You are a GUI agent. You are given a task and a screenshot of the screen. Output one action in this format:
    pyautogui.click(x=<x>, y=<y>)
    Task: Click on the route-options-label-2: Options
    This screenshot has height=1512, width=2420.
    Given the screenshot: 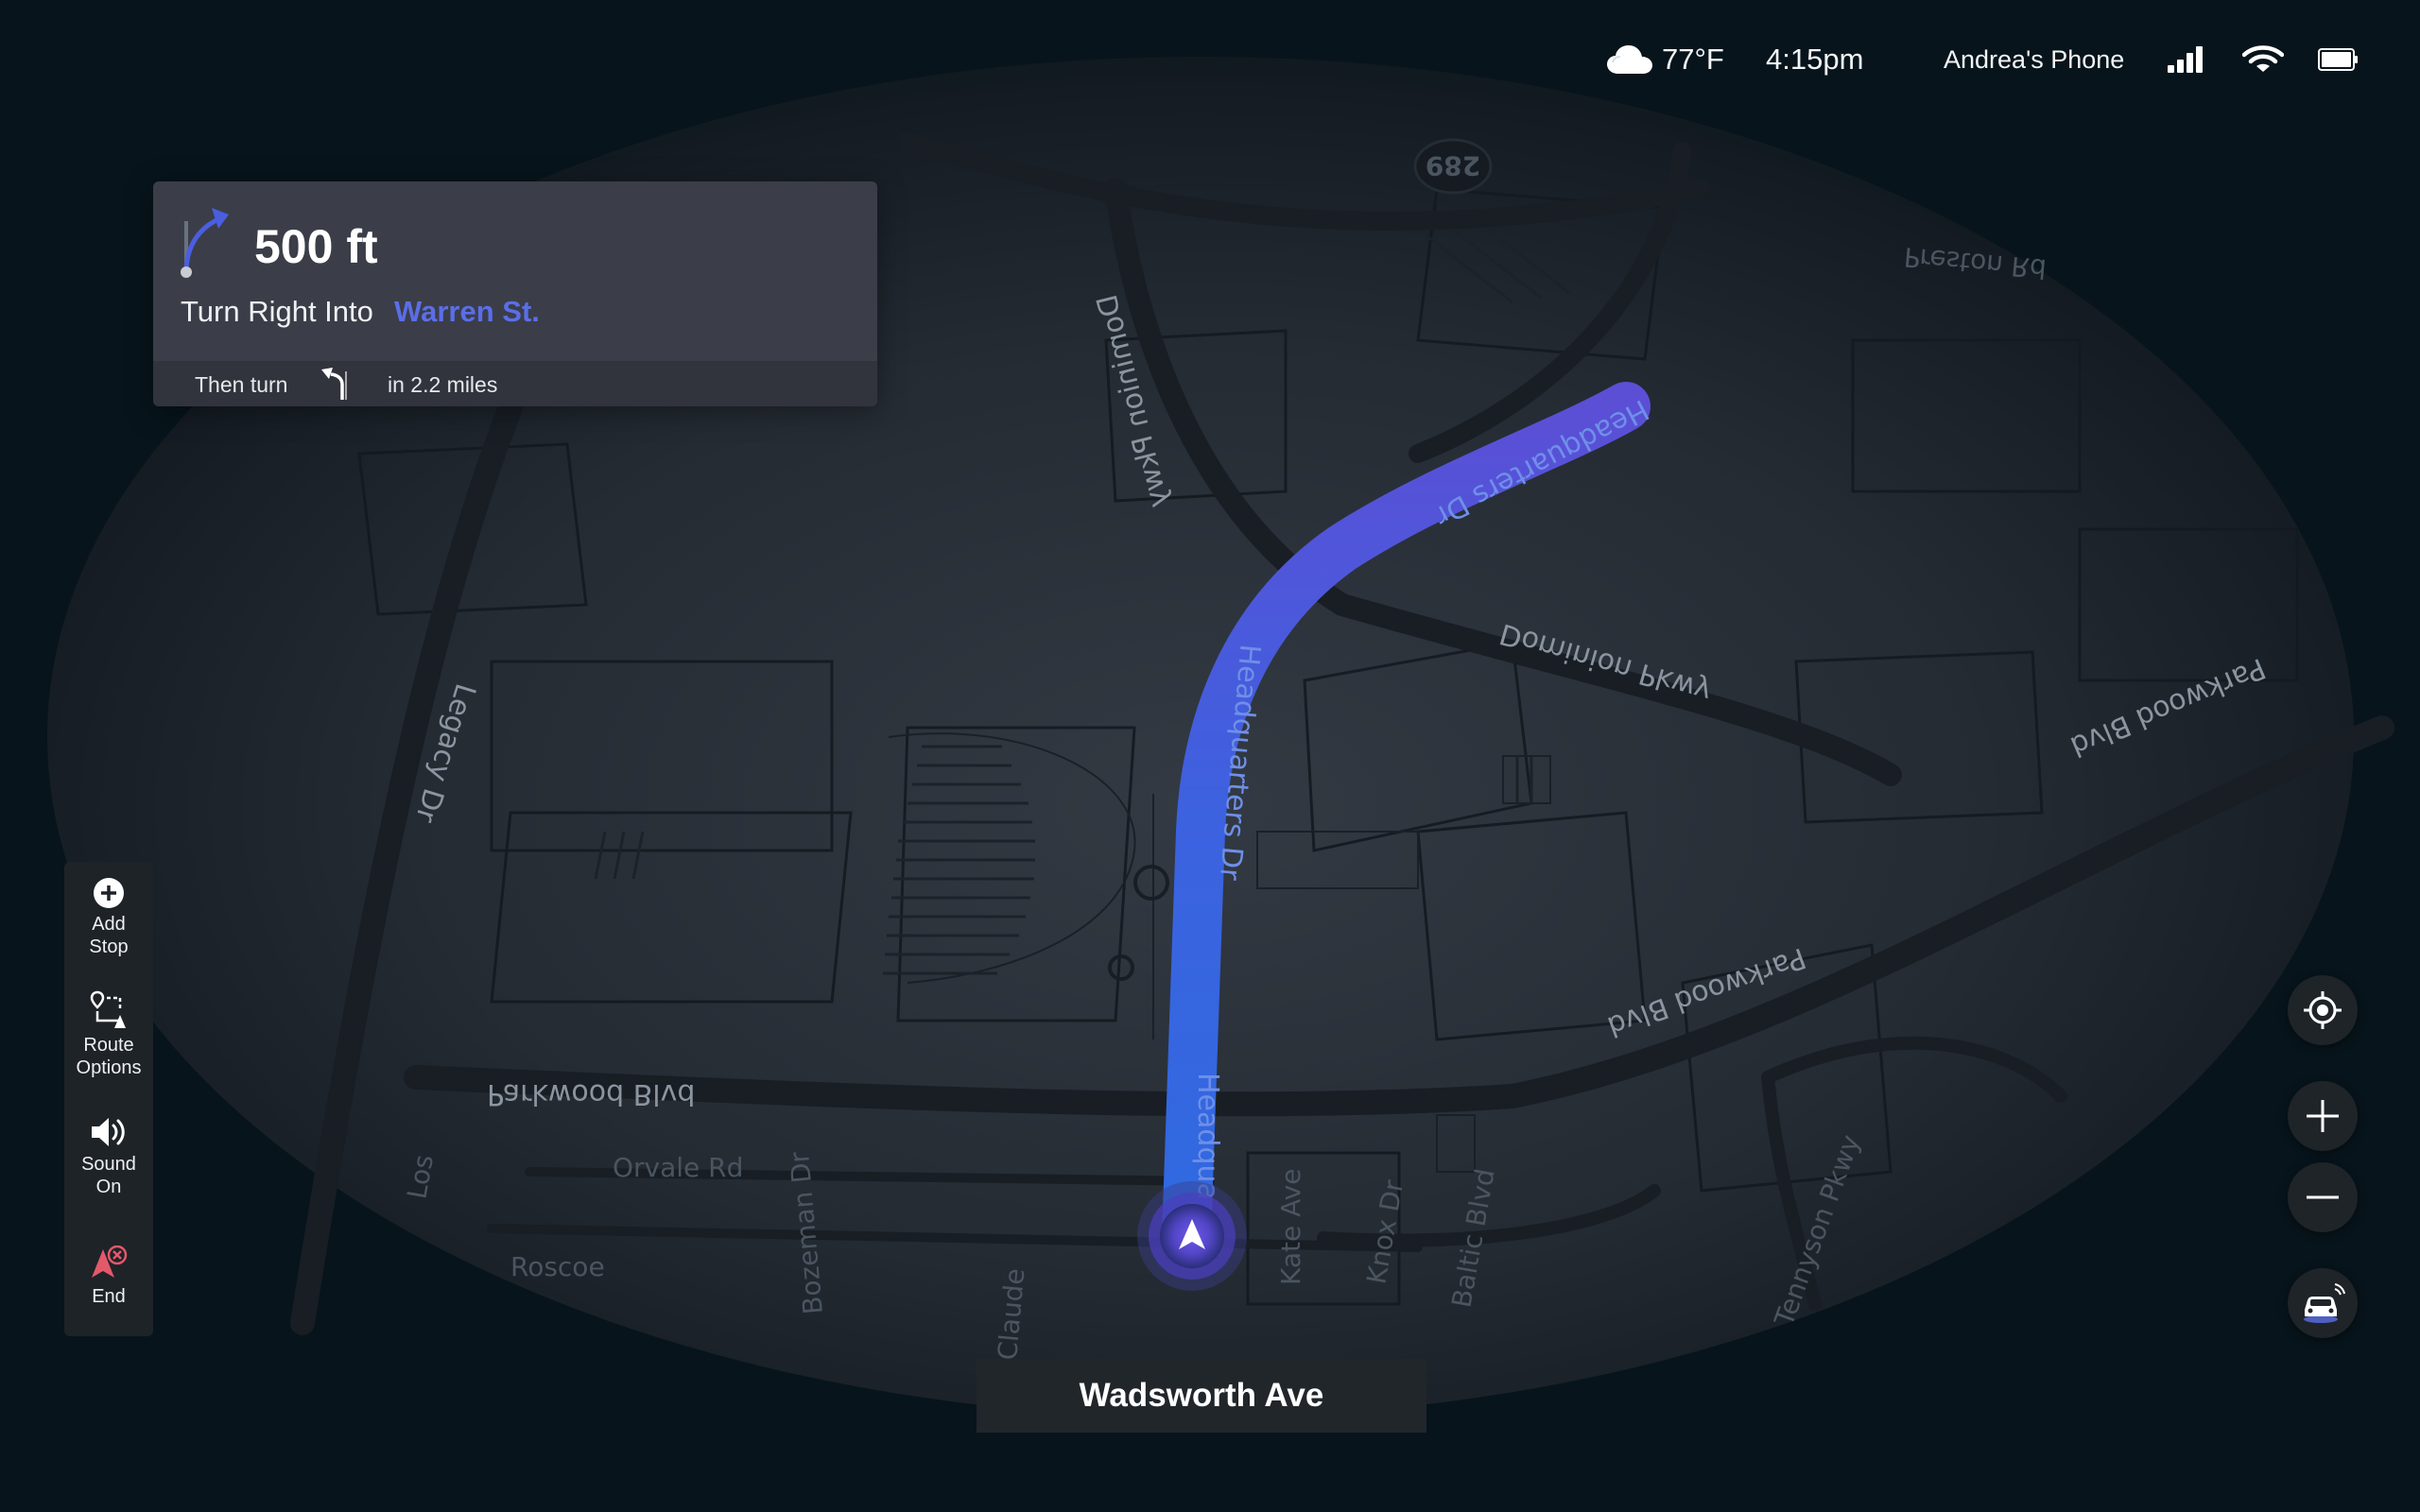 What is the action you would take?
    pyautogui.click(x=109, y=1067)
    